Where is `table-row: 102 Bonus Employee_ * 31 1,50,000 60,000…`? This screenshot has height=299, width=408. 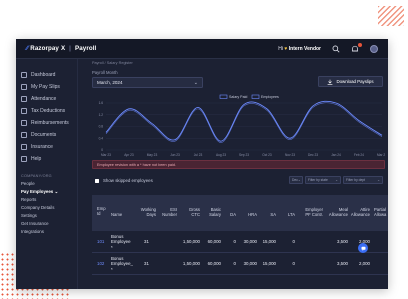
table-row: 102 Bonus Employee_ * 31 1,50,000 60,000… is located at coordinates (240, 264).